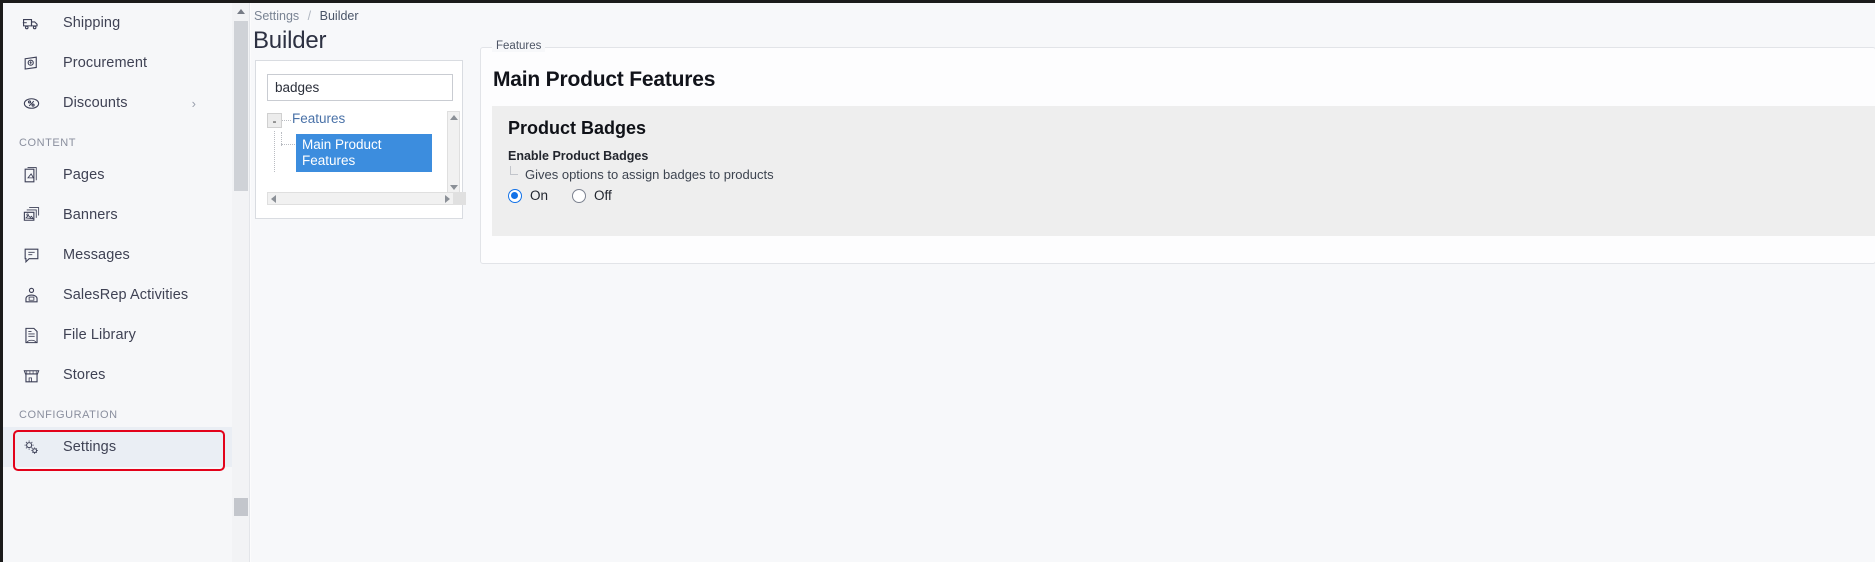 The width and height of the screenshot is (1875, 562). I want to click on tree-node-features: Features, so click(318, 118).